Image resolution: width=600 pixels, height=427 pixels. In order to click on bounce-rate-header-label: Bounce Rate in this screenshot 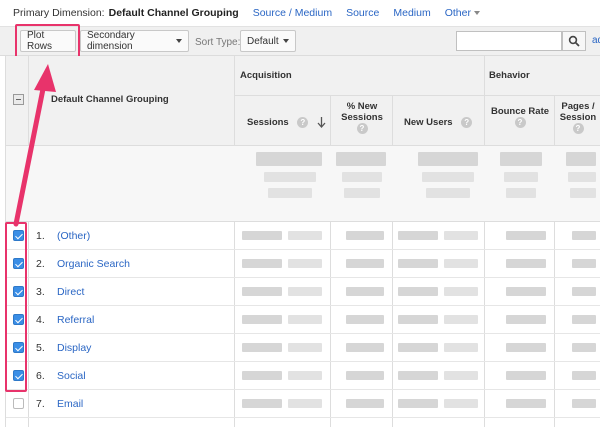, I will do `click(520, 111)`.